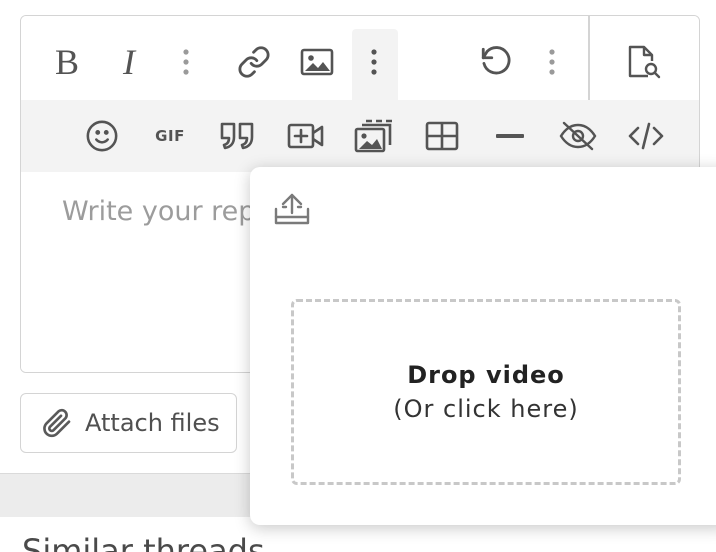  I want to click on attach-files-label: Attach files, so click(152, 423).